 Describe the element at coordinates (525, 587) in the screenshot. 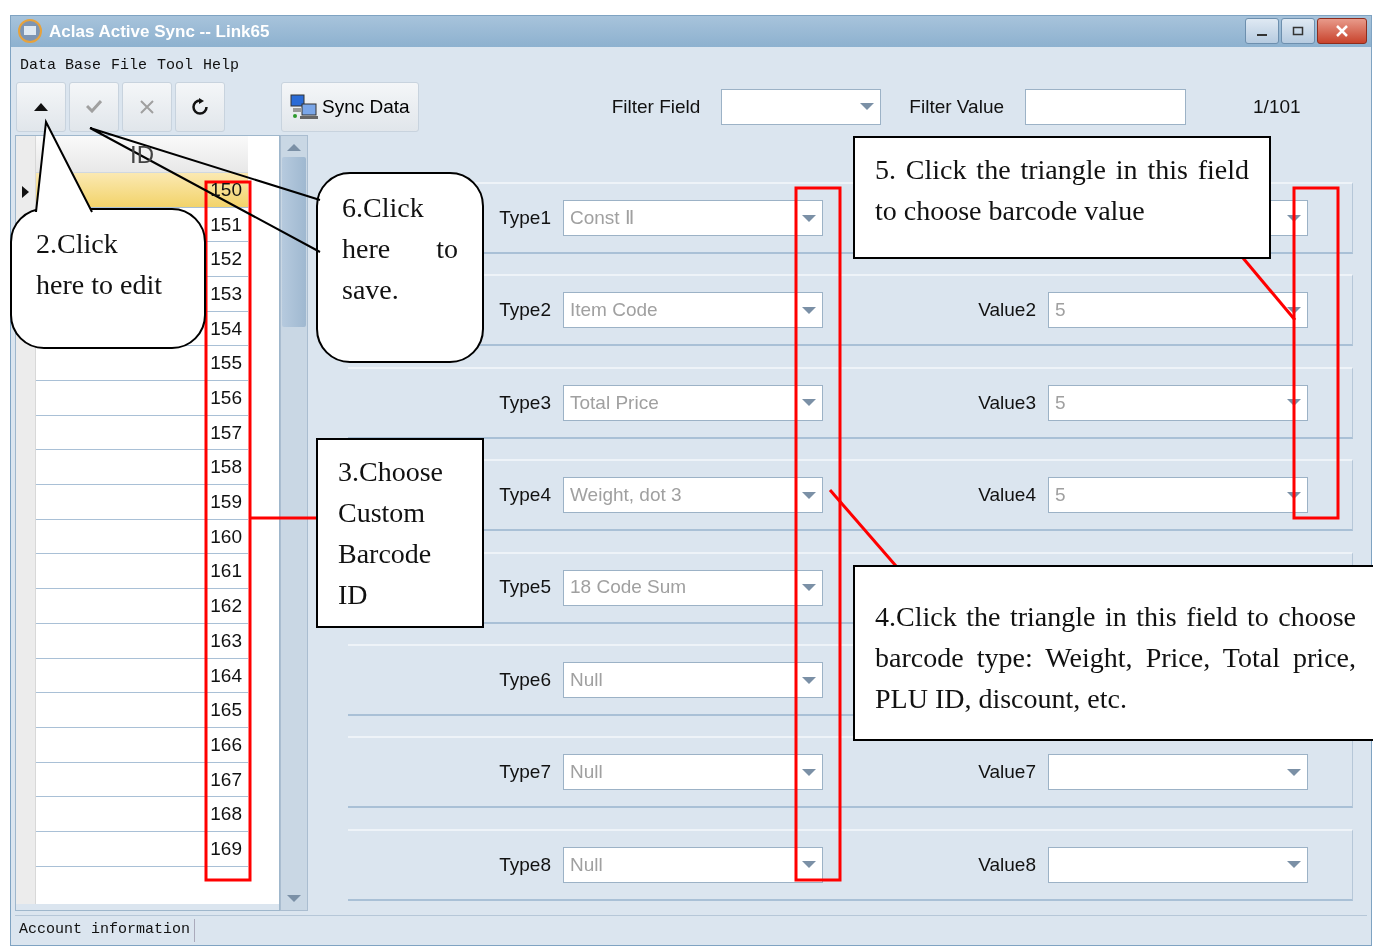

I see `type-label: Type5` at that location.